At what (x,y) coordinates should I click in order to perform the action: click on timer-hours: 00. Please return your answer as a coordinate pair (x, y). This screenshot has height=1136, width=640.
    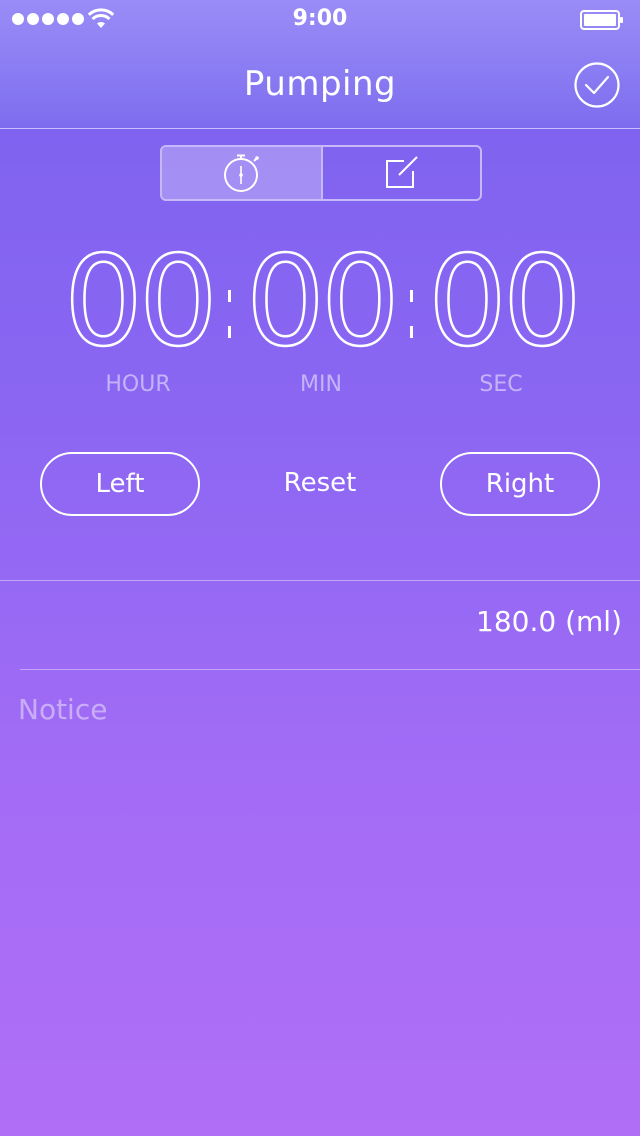
    Looking at the image, I should click on (141, 302).